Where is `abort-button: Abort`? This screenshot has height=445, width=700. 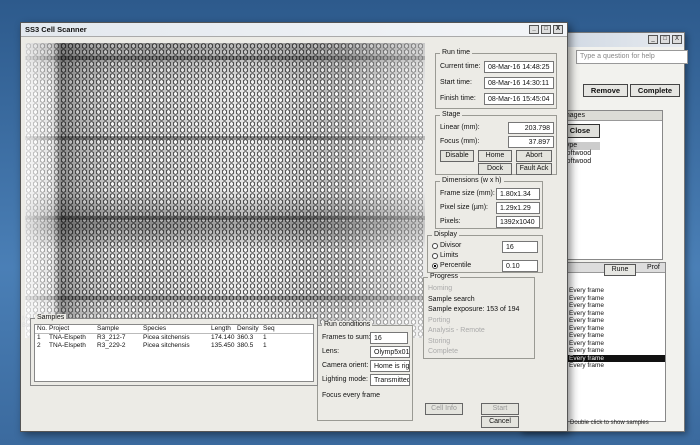
abort-button: Abort is located at coordinates (534, 156).